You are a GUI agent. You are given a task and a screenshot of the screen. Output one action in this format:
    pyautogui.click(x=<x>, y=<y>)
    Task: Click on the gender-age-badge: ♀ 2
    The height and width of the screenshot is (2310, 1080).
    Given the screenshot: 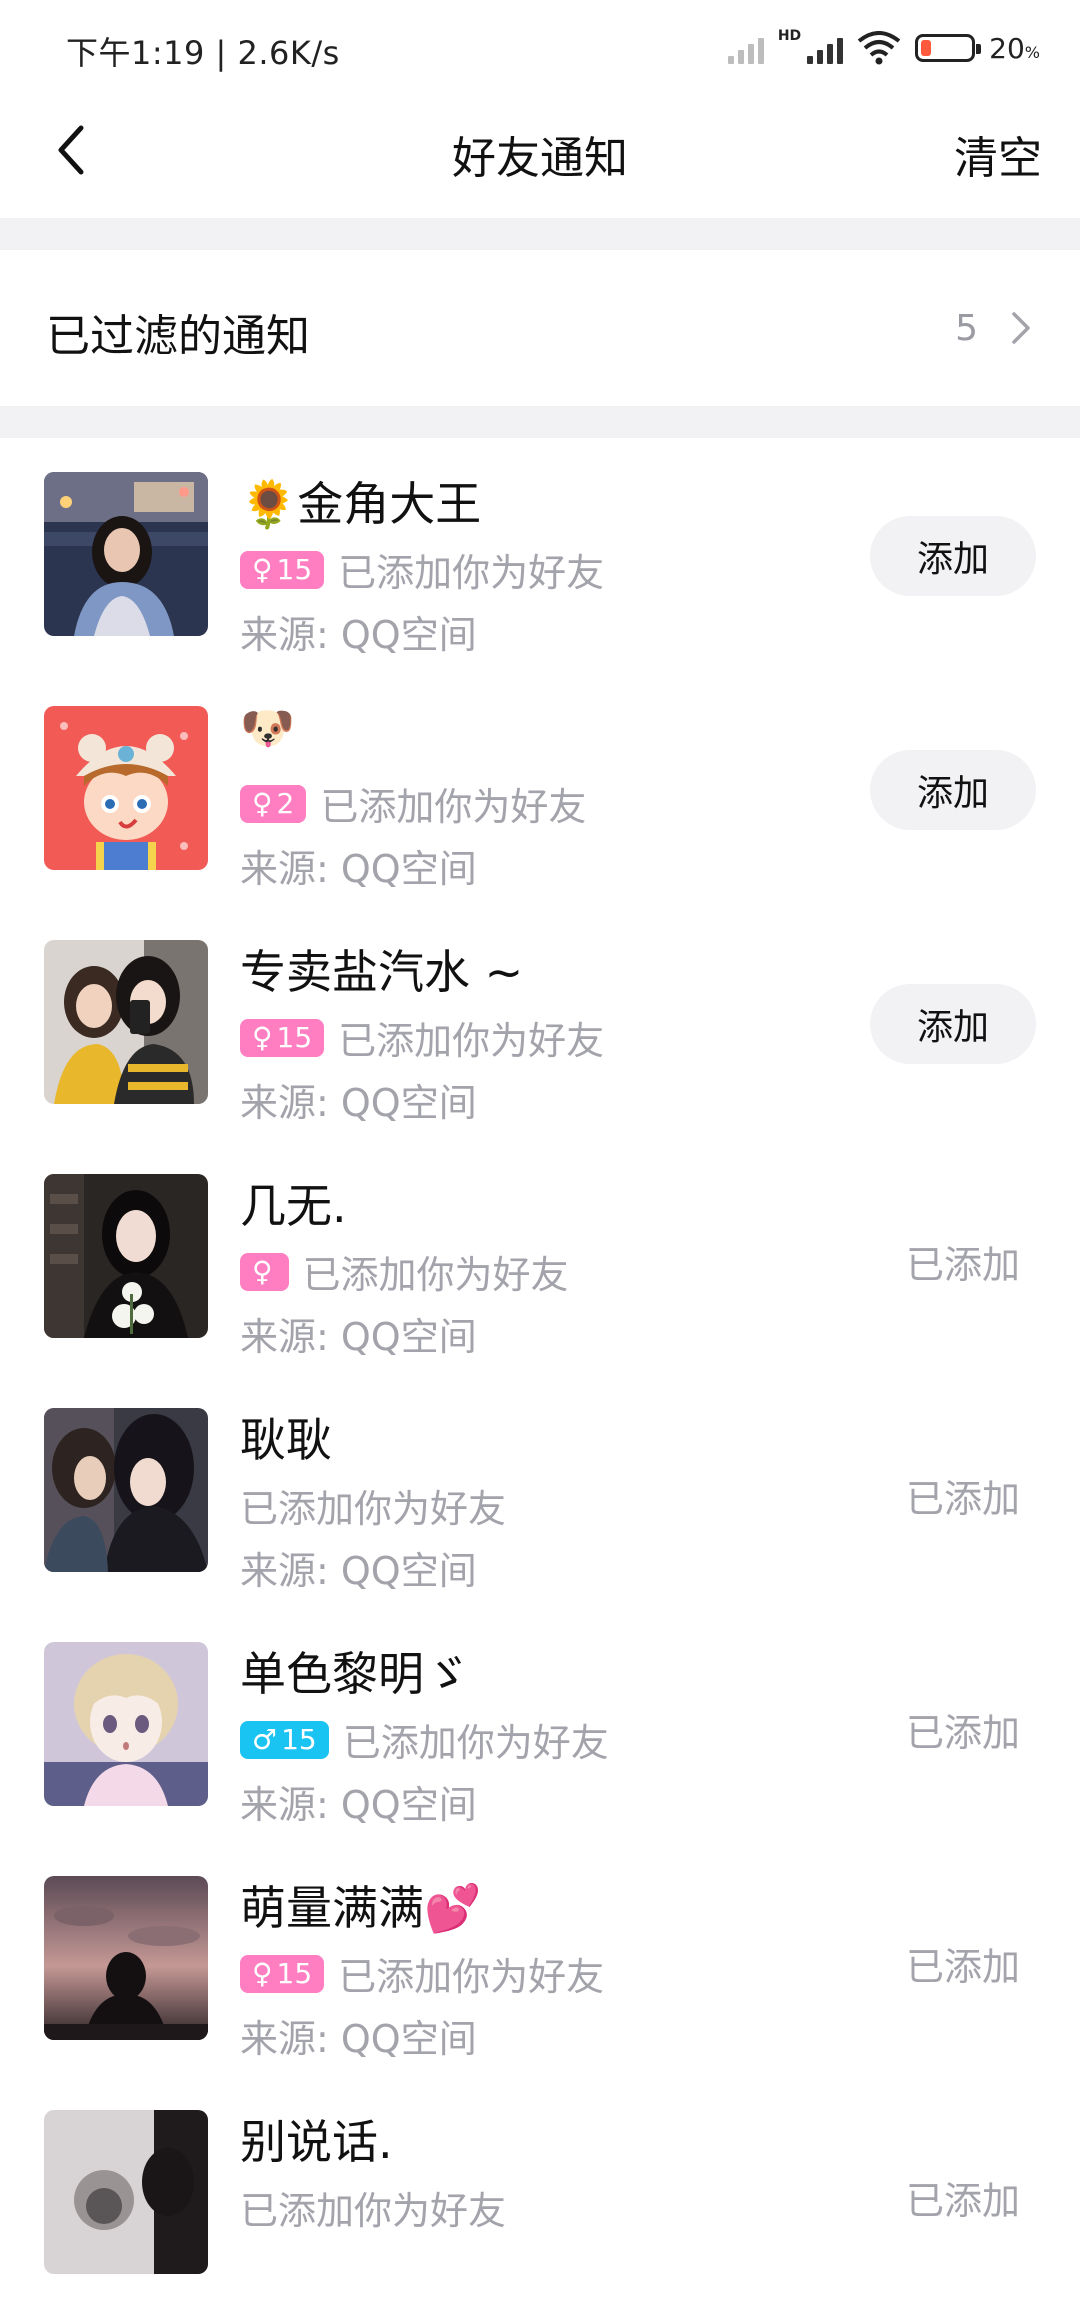 What is the action you would take?
    pyautogui.click(x=273, y=803)
    